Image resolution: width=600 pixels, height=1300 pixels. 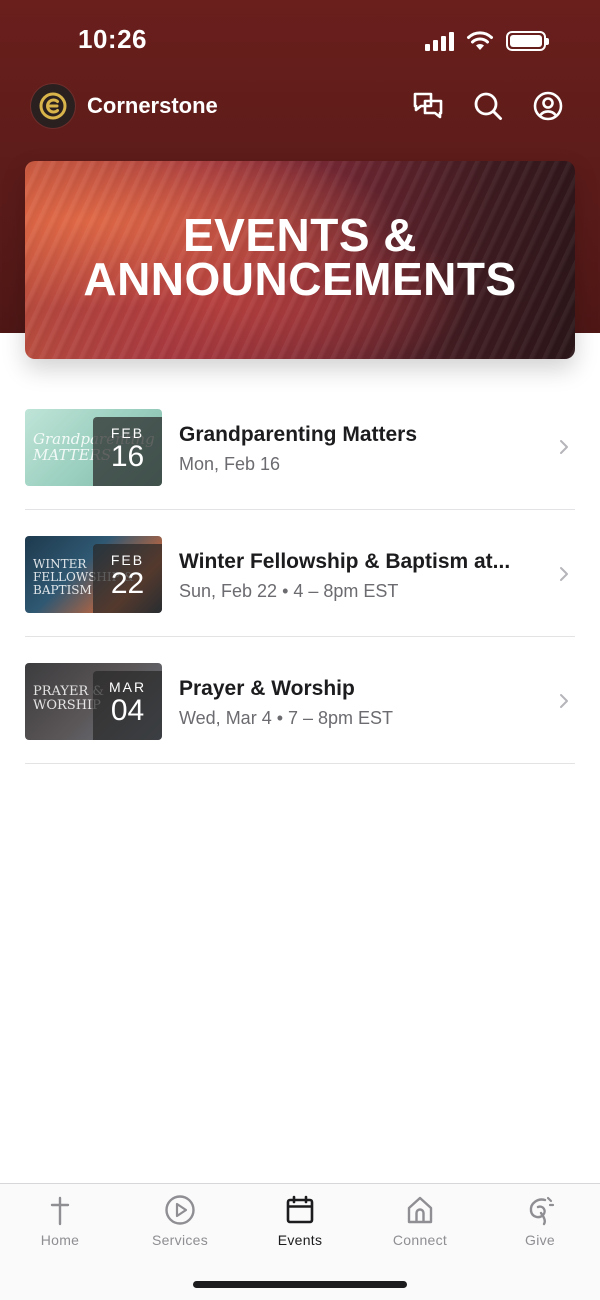 I want to click on tab-label: Events, so click(x=300, y=1240).